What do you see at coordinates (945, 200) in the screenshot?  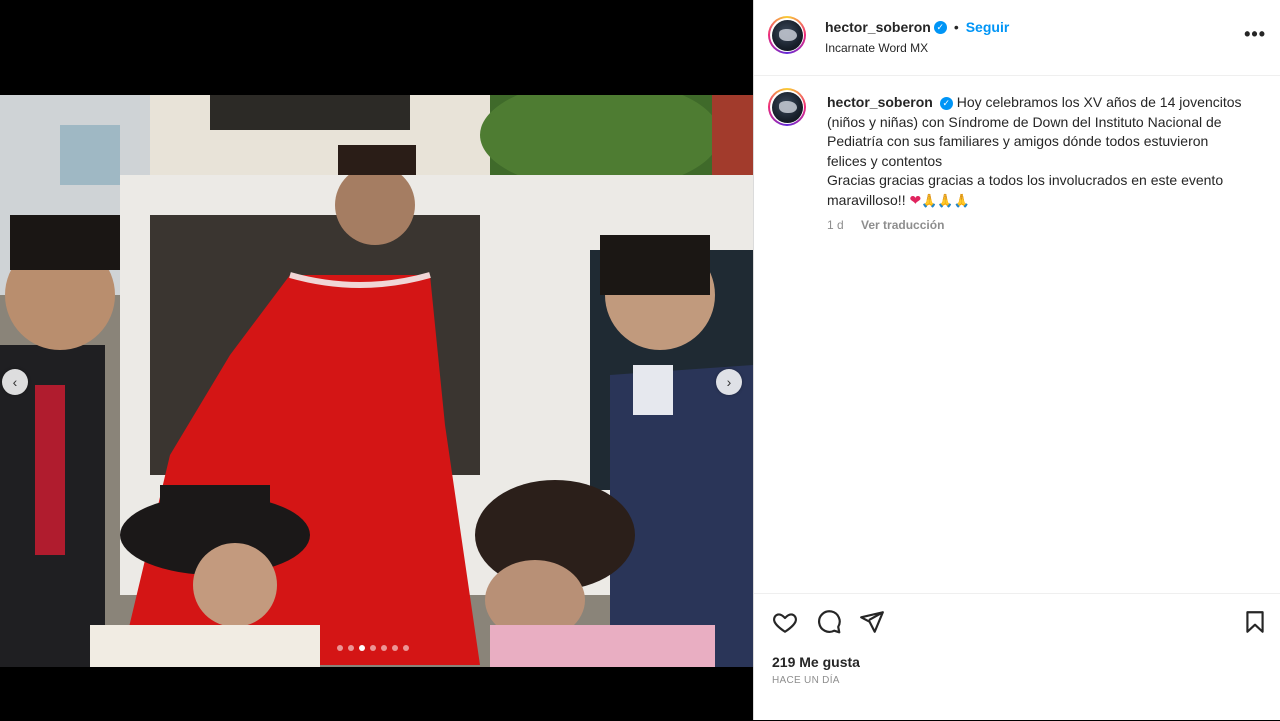 I see `pray-emoji: 🙏🙏🙏` at bounding box center [945, 200].